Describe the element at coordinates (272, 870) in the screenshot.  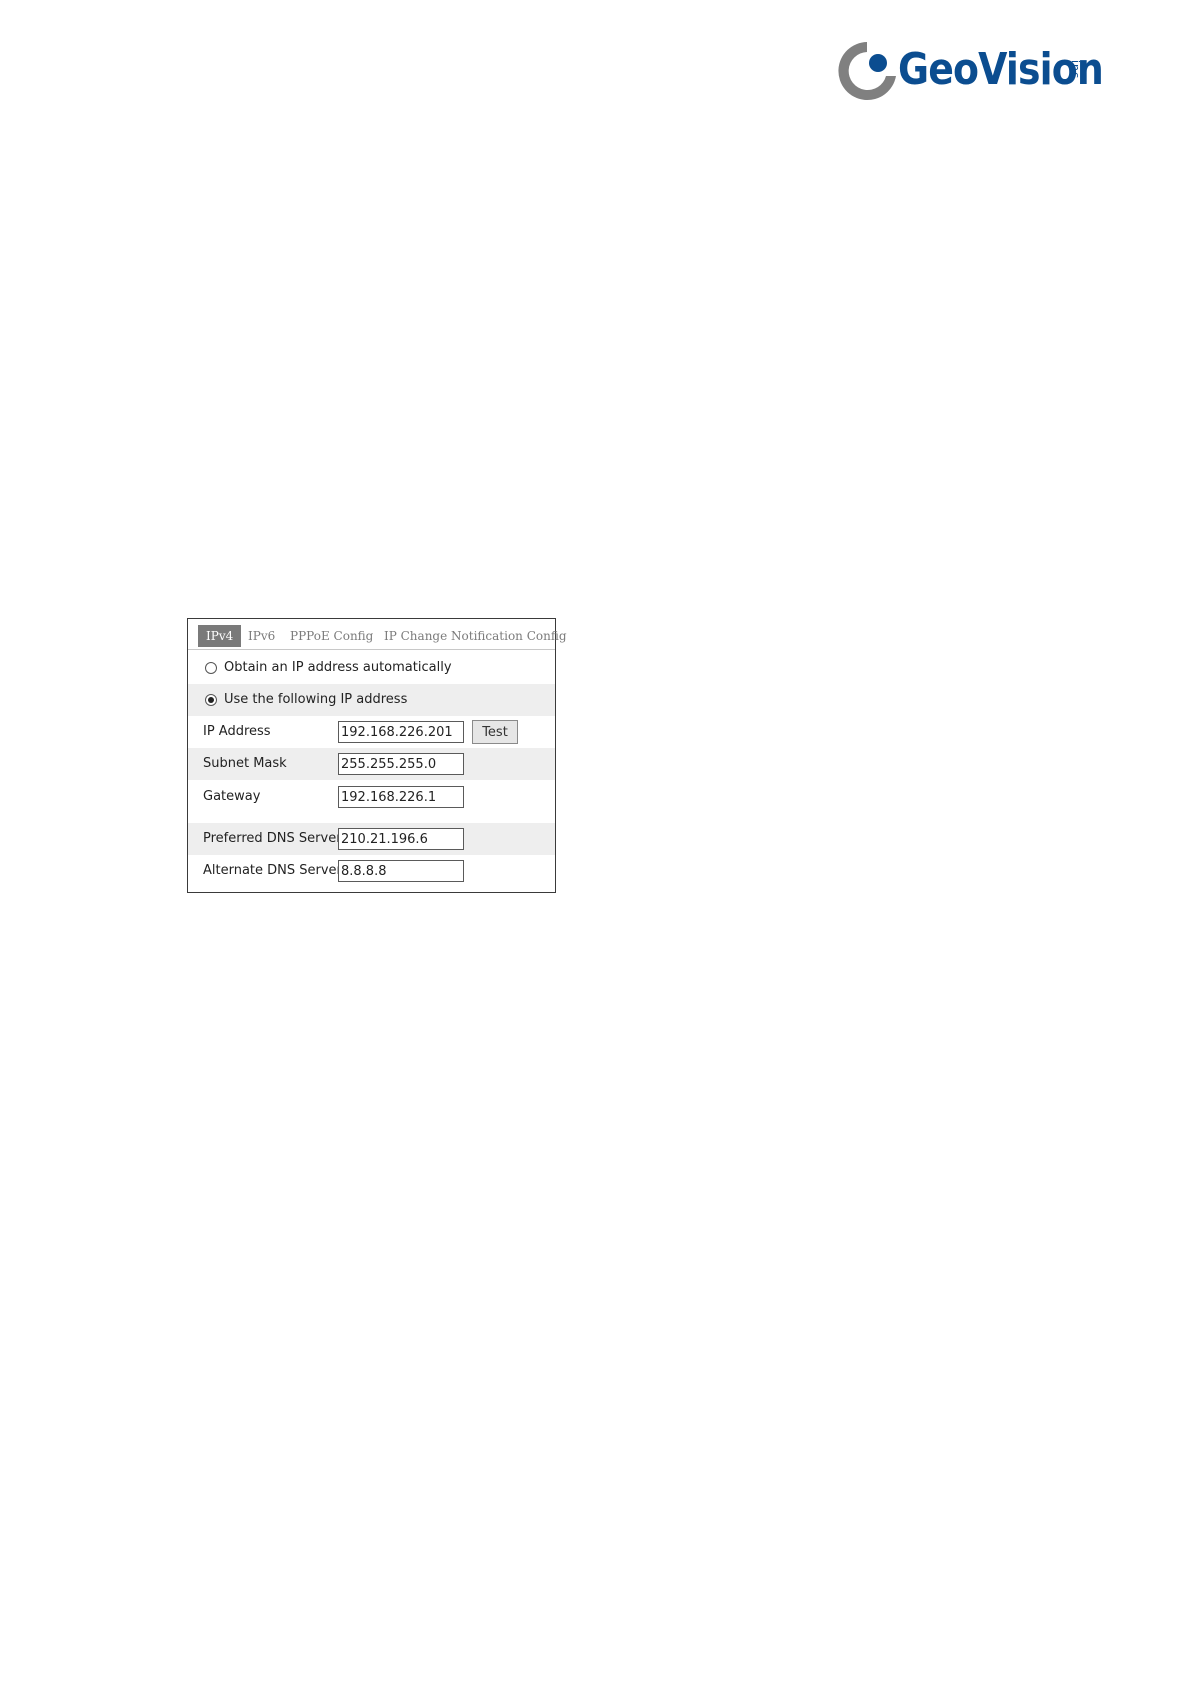
I see `alternate-dns-label: Alternate DNS Server` at that location.